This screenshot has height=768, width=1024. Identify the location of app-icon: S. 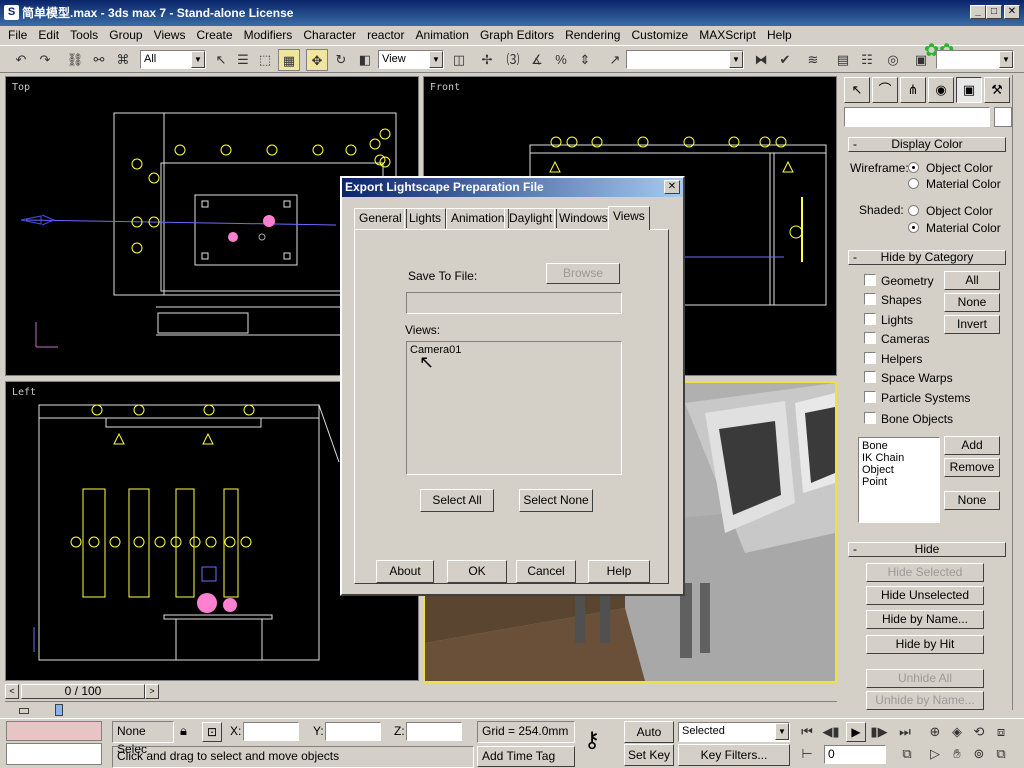
(11, 12).